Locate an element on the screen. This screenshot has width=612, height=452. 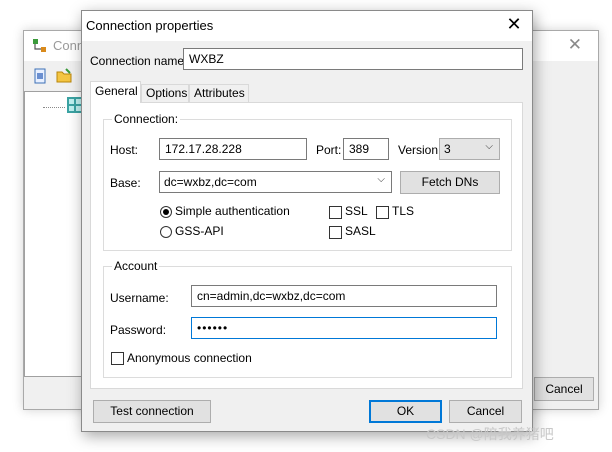
connection-name-field: WXBZ is located at coordinates (353, 59).